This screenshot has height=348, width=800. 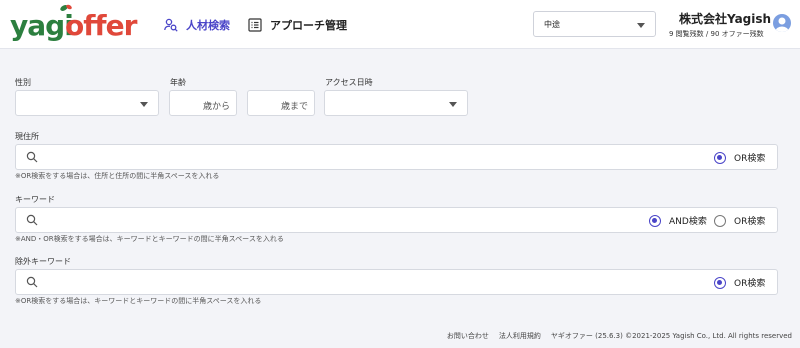 I want to click on keyword-search-input: AND検索 OR検索, so click(x=396, y=220).